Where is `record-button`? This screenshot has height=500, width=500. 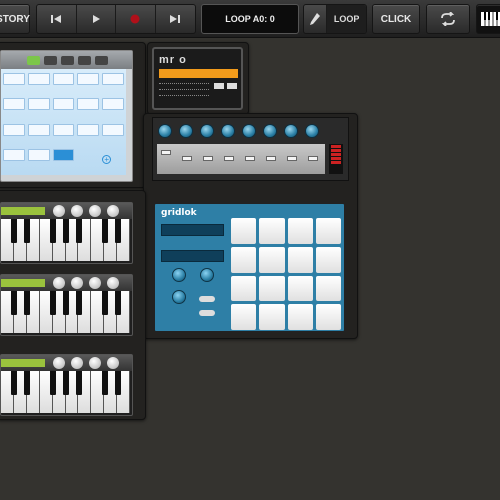 record-button is located at coordinates (136, 19).